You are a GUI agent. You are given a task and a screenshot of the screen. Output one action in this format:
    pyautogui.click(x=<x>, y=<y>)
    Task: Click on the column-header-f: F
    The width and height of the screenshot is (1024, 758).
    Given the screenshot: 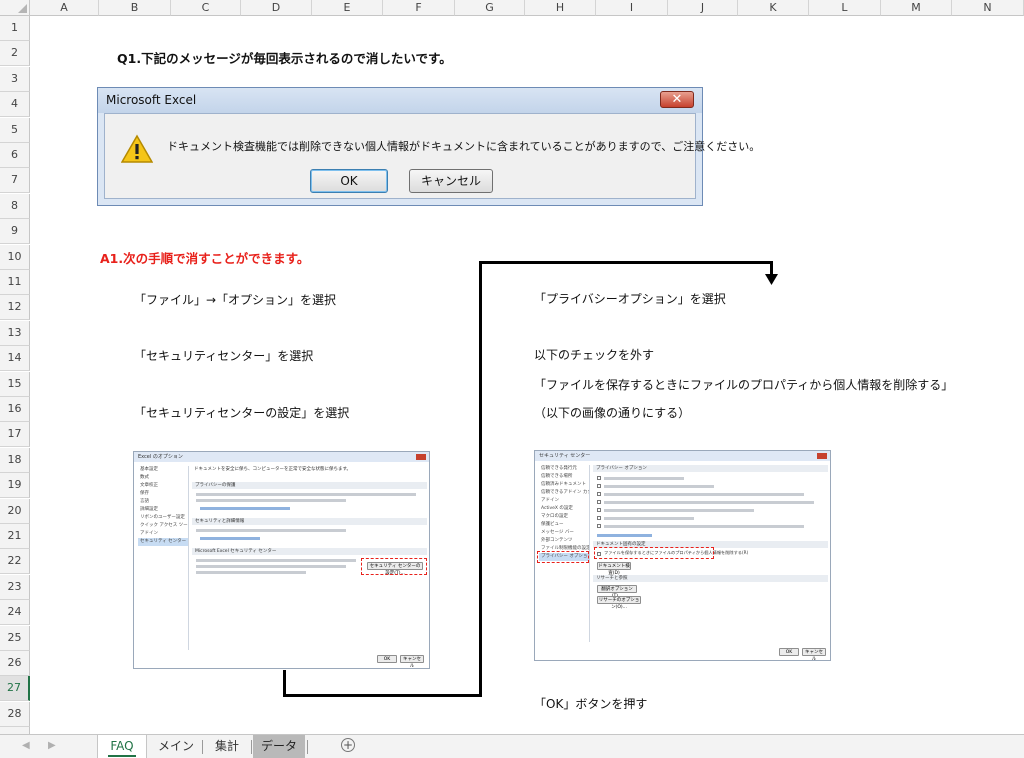 What is the action you would take?
    pyautogui.click(x=419, y=8)
    